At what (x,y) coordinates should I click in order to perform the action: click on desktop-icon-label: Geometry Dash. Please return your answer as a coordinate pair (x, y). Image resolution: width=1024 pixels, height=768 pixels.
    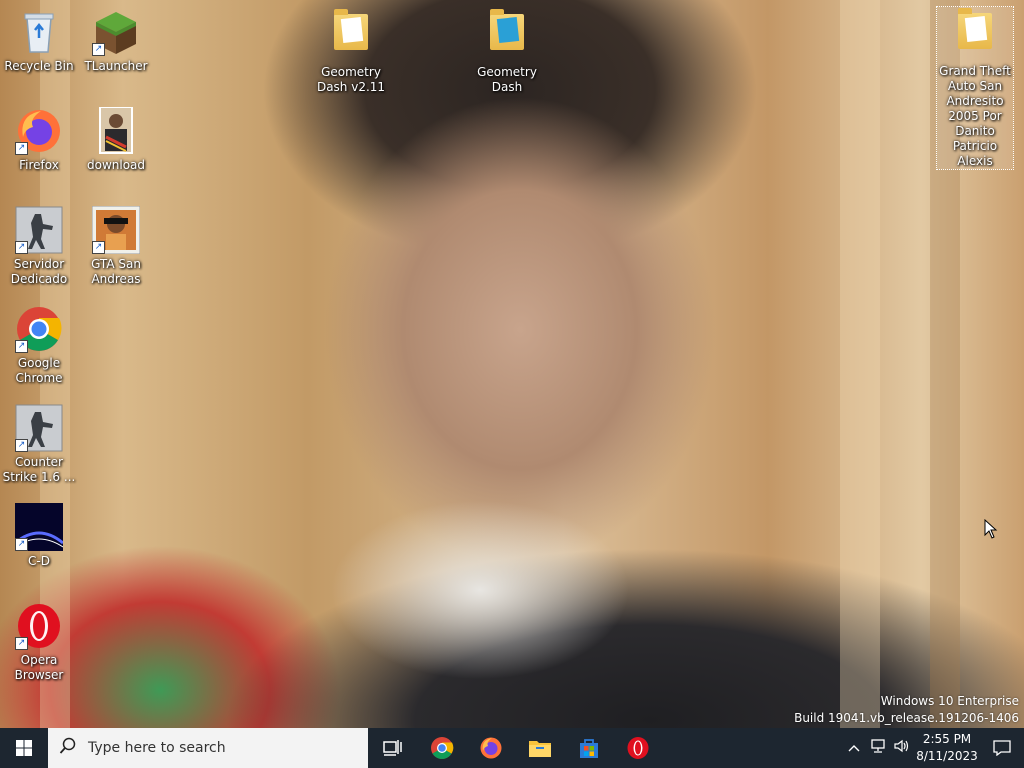
    Looking at the image, I should click on (507, 79).